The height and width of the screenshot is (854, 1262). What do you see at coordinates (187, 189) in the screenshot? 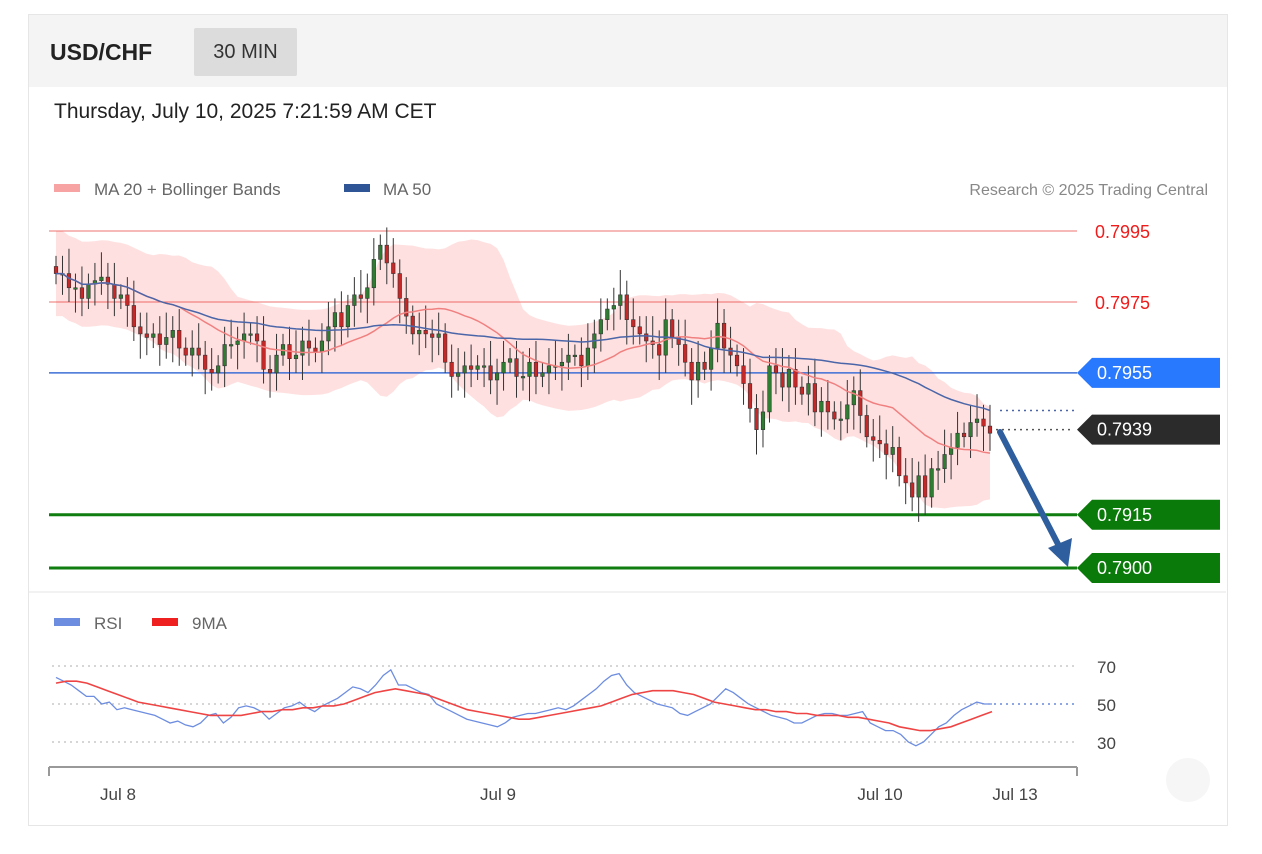
I see `ma20-legend-label: MA 20 + Bollinger Bands` at bounding box center [187, 189].